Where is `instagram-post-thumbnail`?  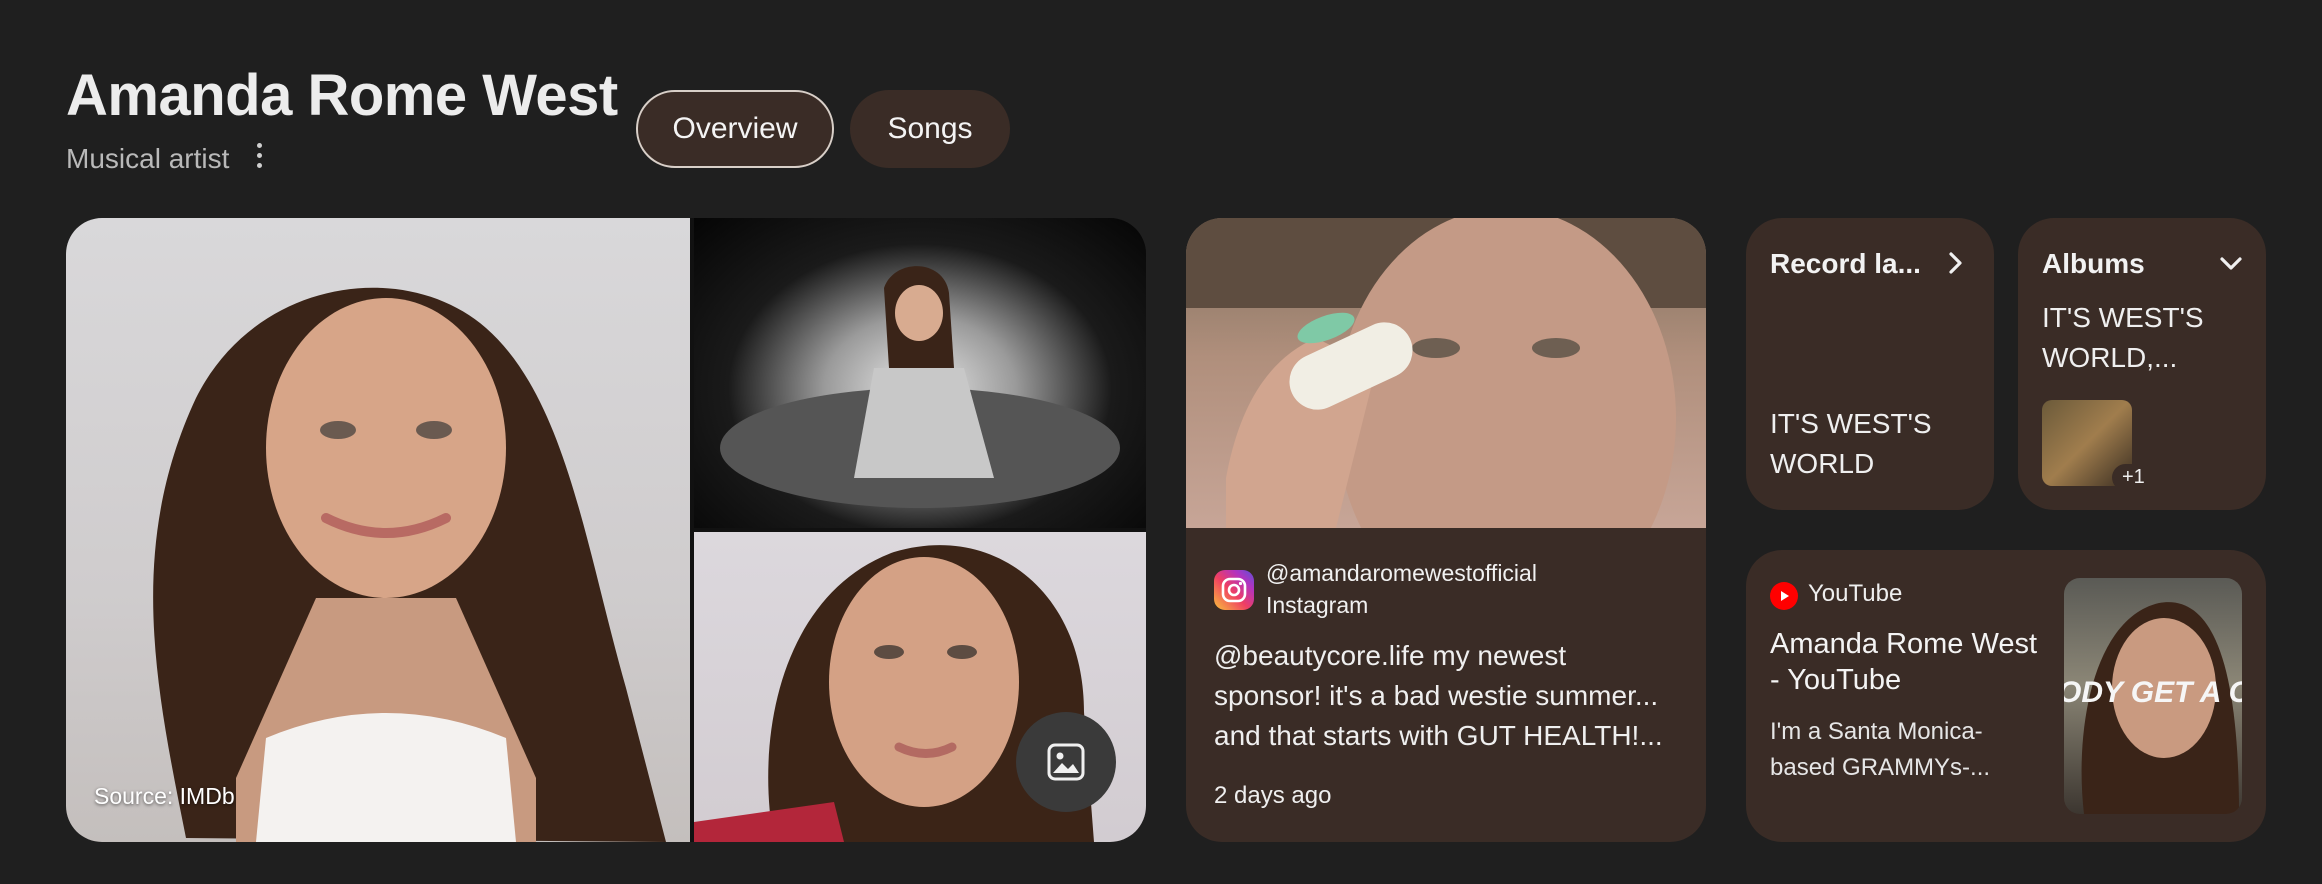 instagram-post-thumbnail is located at coordinates (1446, 423).